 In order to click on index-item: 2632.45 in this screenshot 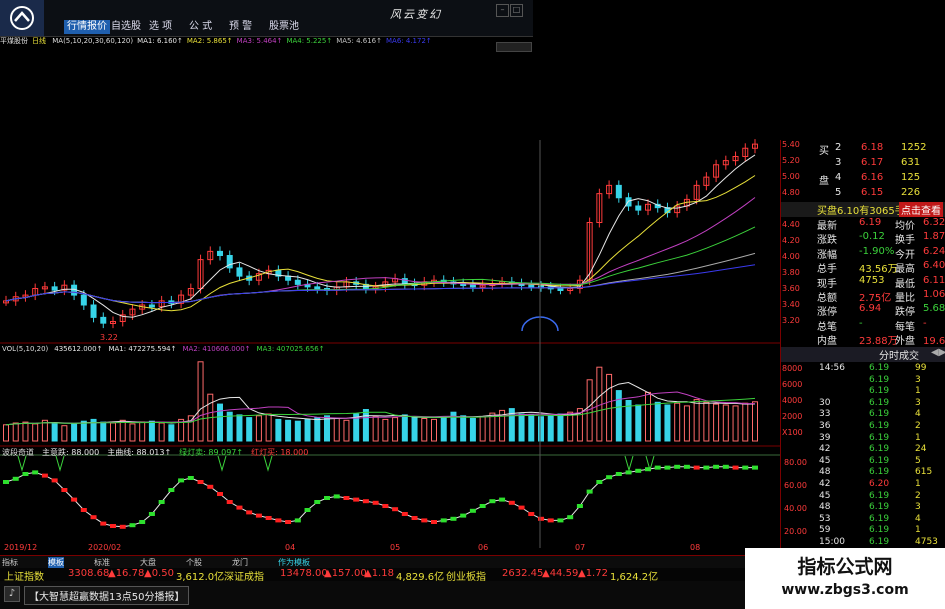, I will do `click(523, 573)`.